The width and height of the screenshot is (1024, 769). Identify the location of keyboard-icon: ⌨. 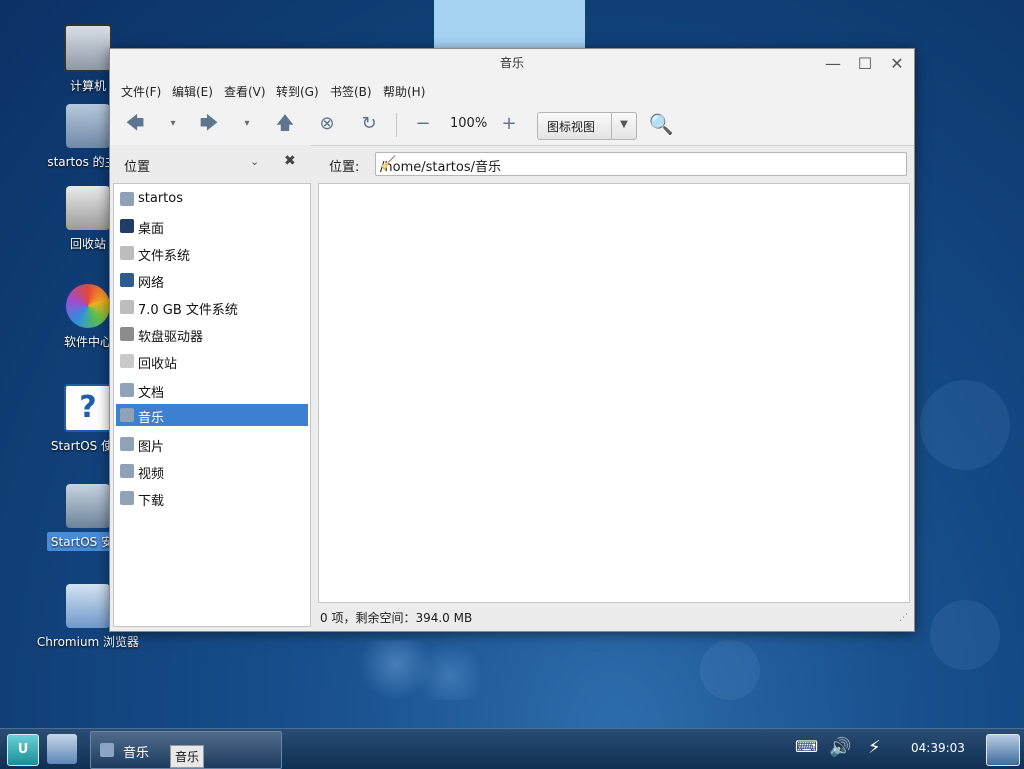
(806, 746).